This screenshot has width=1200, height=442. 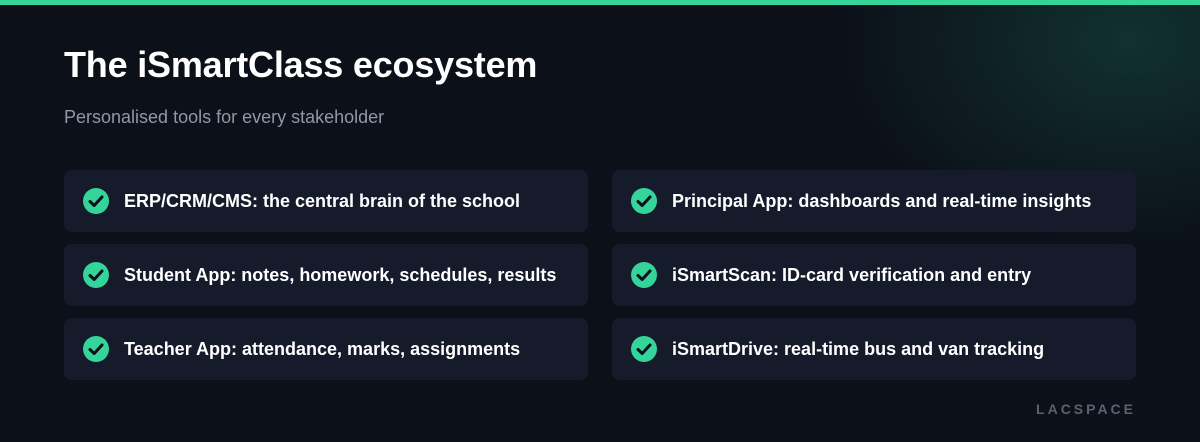 What do you see at coordinates (1086, 409) in the screenshot?
I see `brand-wordmark: LACSPACE` at bounding box center [1086, 409].